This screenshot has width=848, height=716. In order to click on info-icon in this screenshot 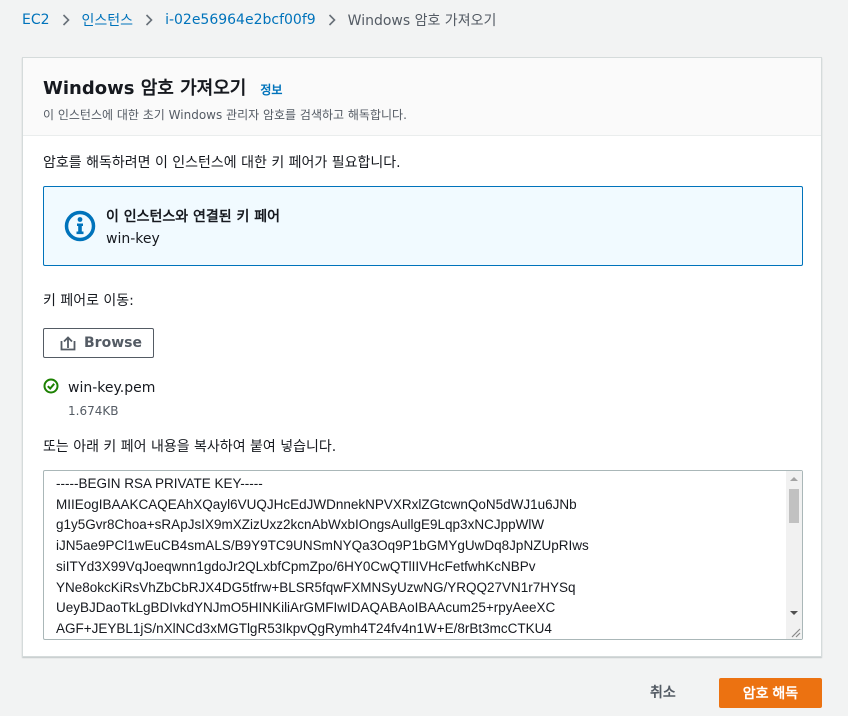, I will do `click(80, 226)`.